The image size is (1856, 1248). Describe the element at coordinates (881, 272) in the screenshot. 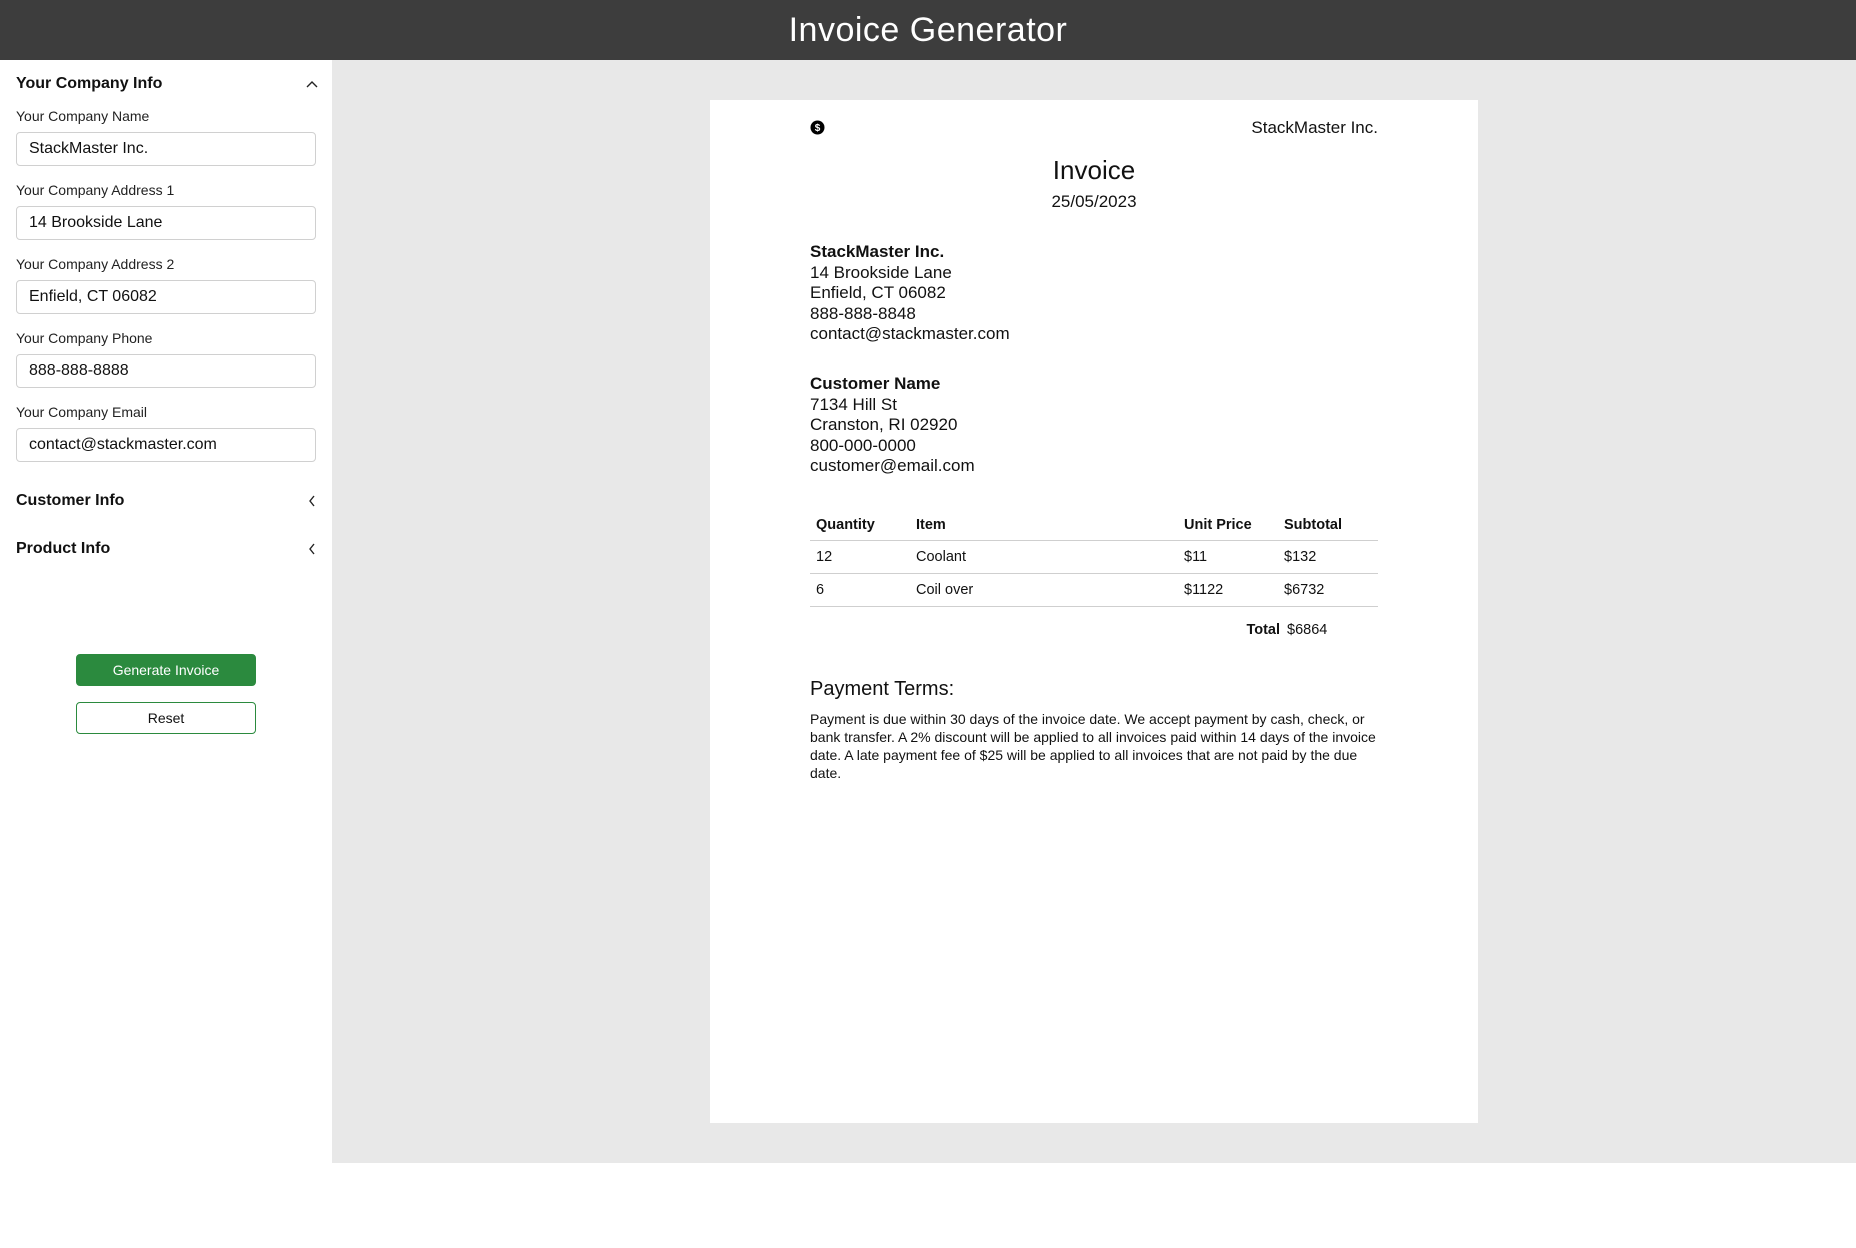

I see `from-address1: 14 Brookside Lane` at that location.